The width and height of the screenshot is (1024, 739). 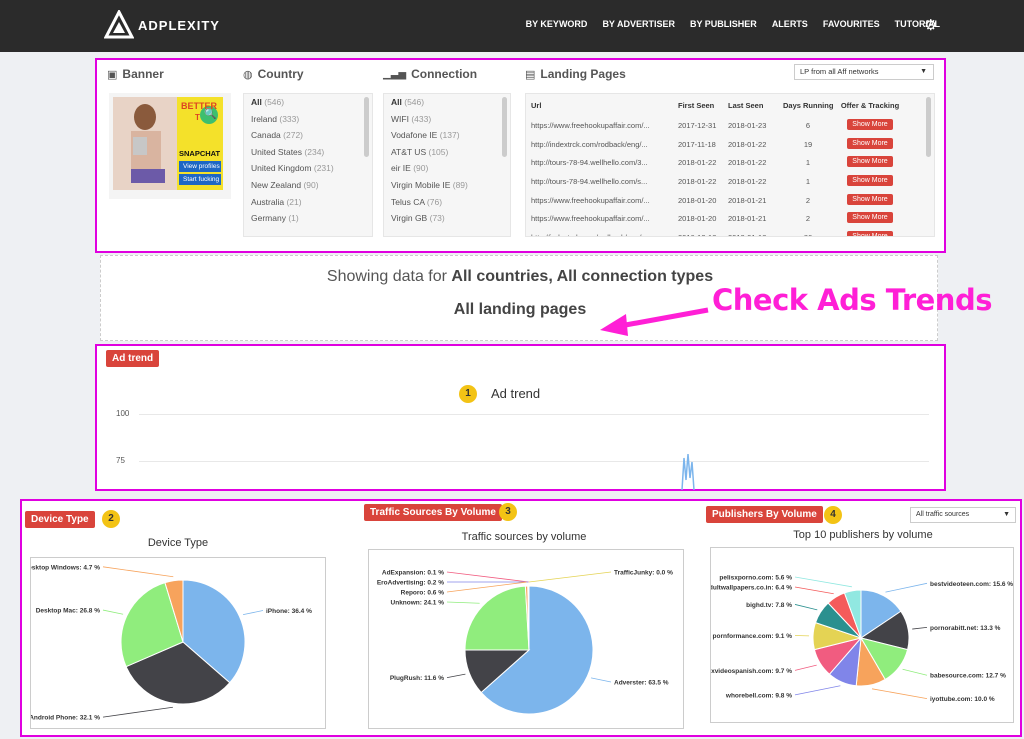 What do you see at coordinates (641, 682) in the screenshot?
I see `pie-data-label: Adverster: 63.5 %` at bounding box center [641, 682].